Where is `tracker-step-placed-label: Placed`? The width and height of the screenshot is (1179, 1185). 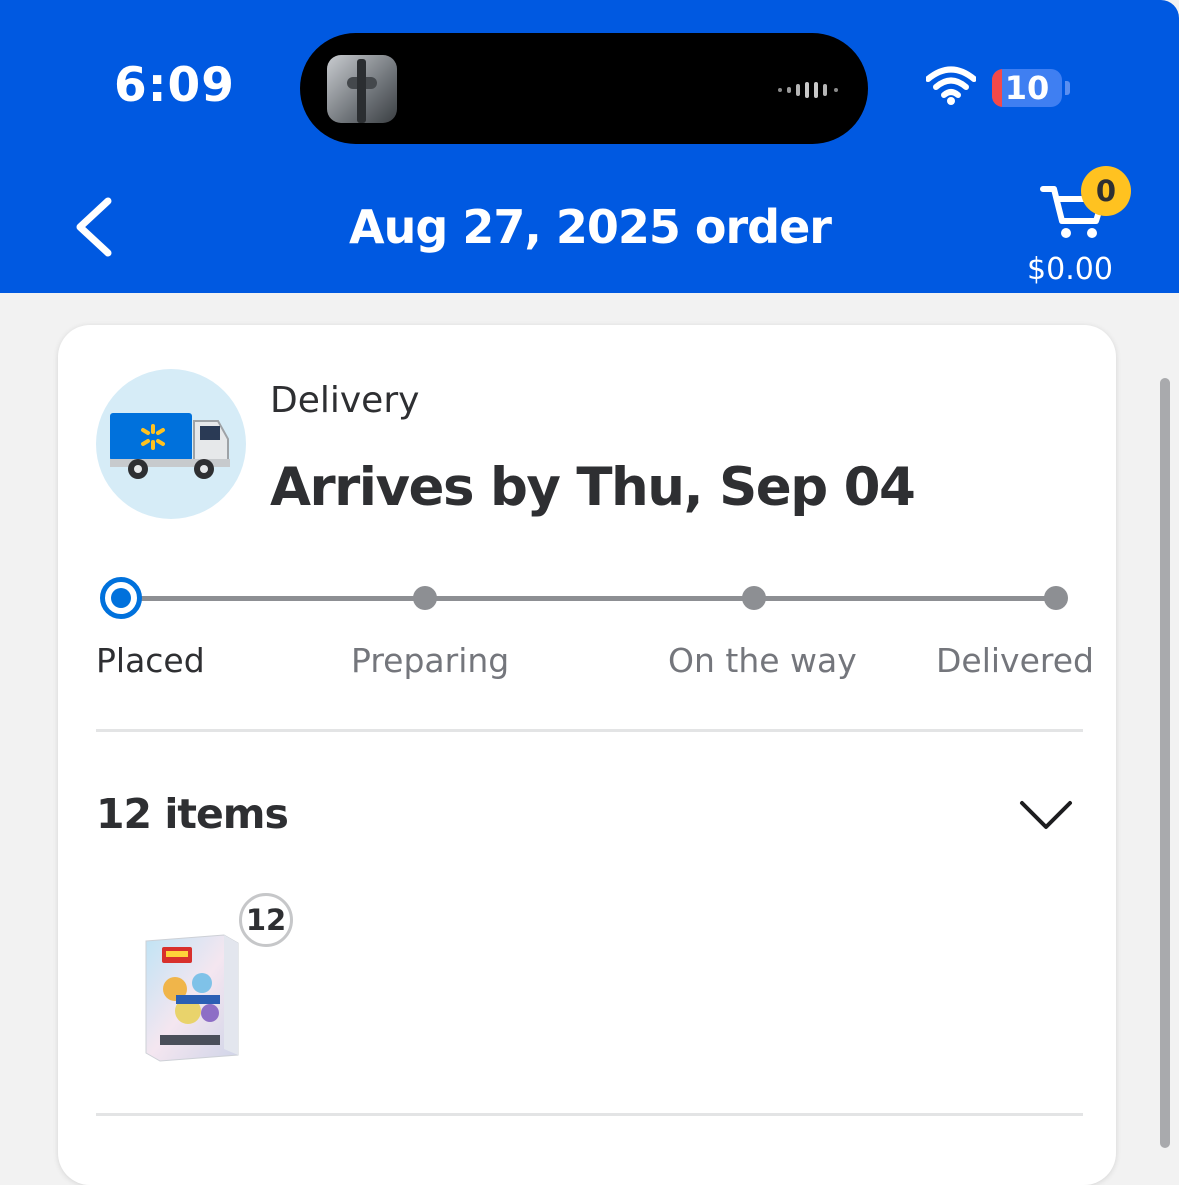 tracker-step-placed-label: Placed is located at coordinates (150, 660).